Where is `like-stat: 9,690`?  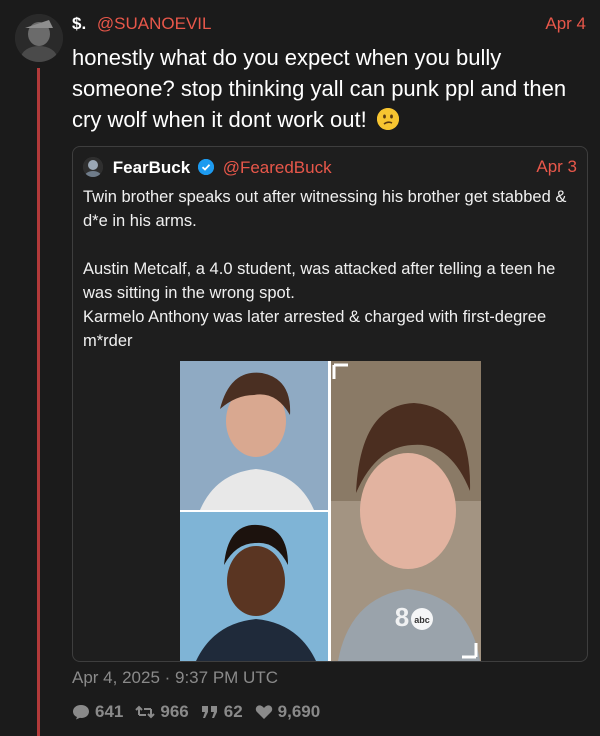
like-stat: 9,690 is located at coordinates (288, 712).